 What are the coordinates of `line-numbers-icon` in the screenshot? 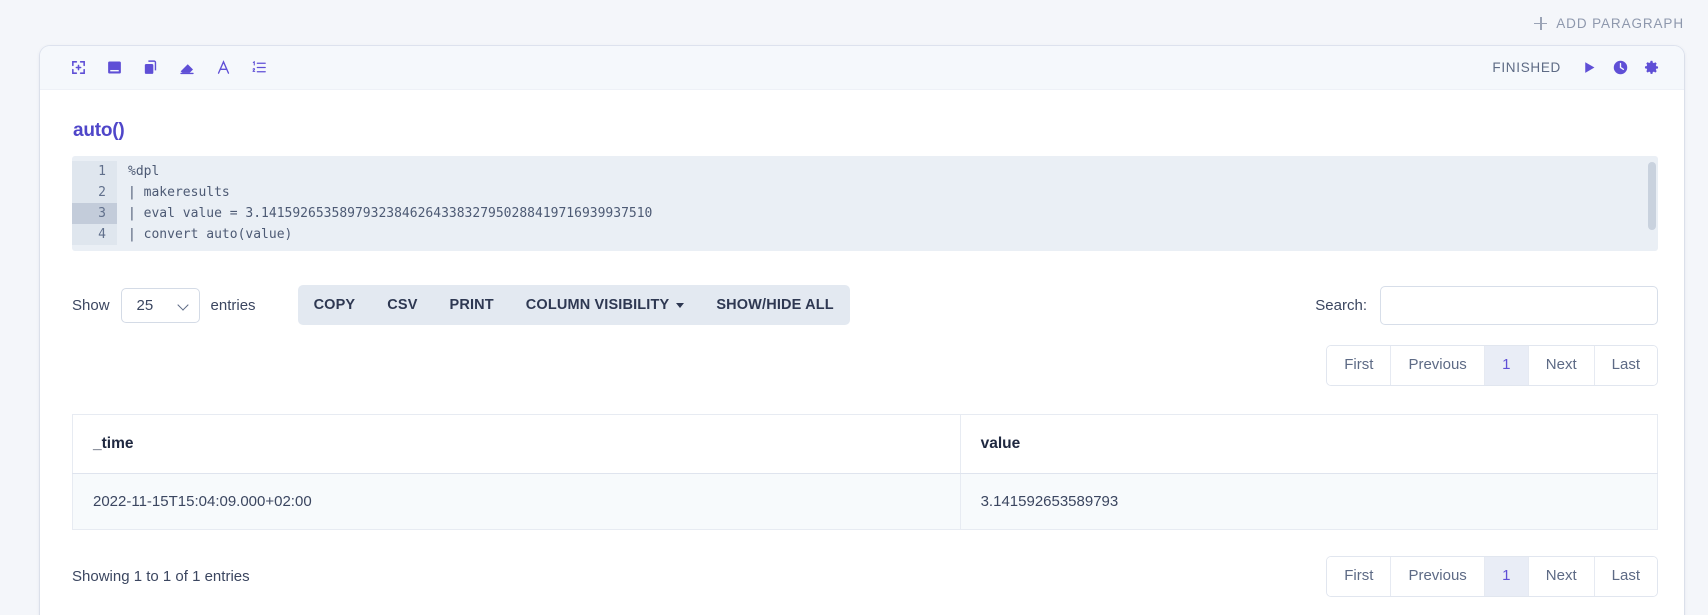 It's located at (259, 67).